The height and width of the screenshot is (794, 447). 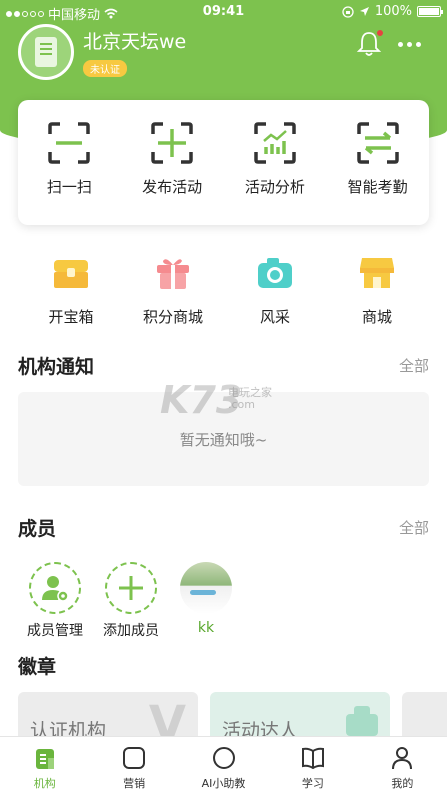 I want to click on publish-plus-icon, so click(x=172, y=143).